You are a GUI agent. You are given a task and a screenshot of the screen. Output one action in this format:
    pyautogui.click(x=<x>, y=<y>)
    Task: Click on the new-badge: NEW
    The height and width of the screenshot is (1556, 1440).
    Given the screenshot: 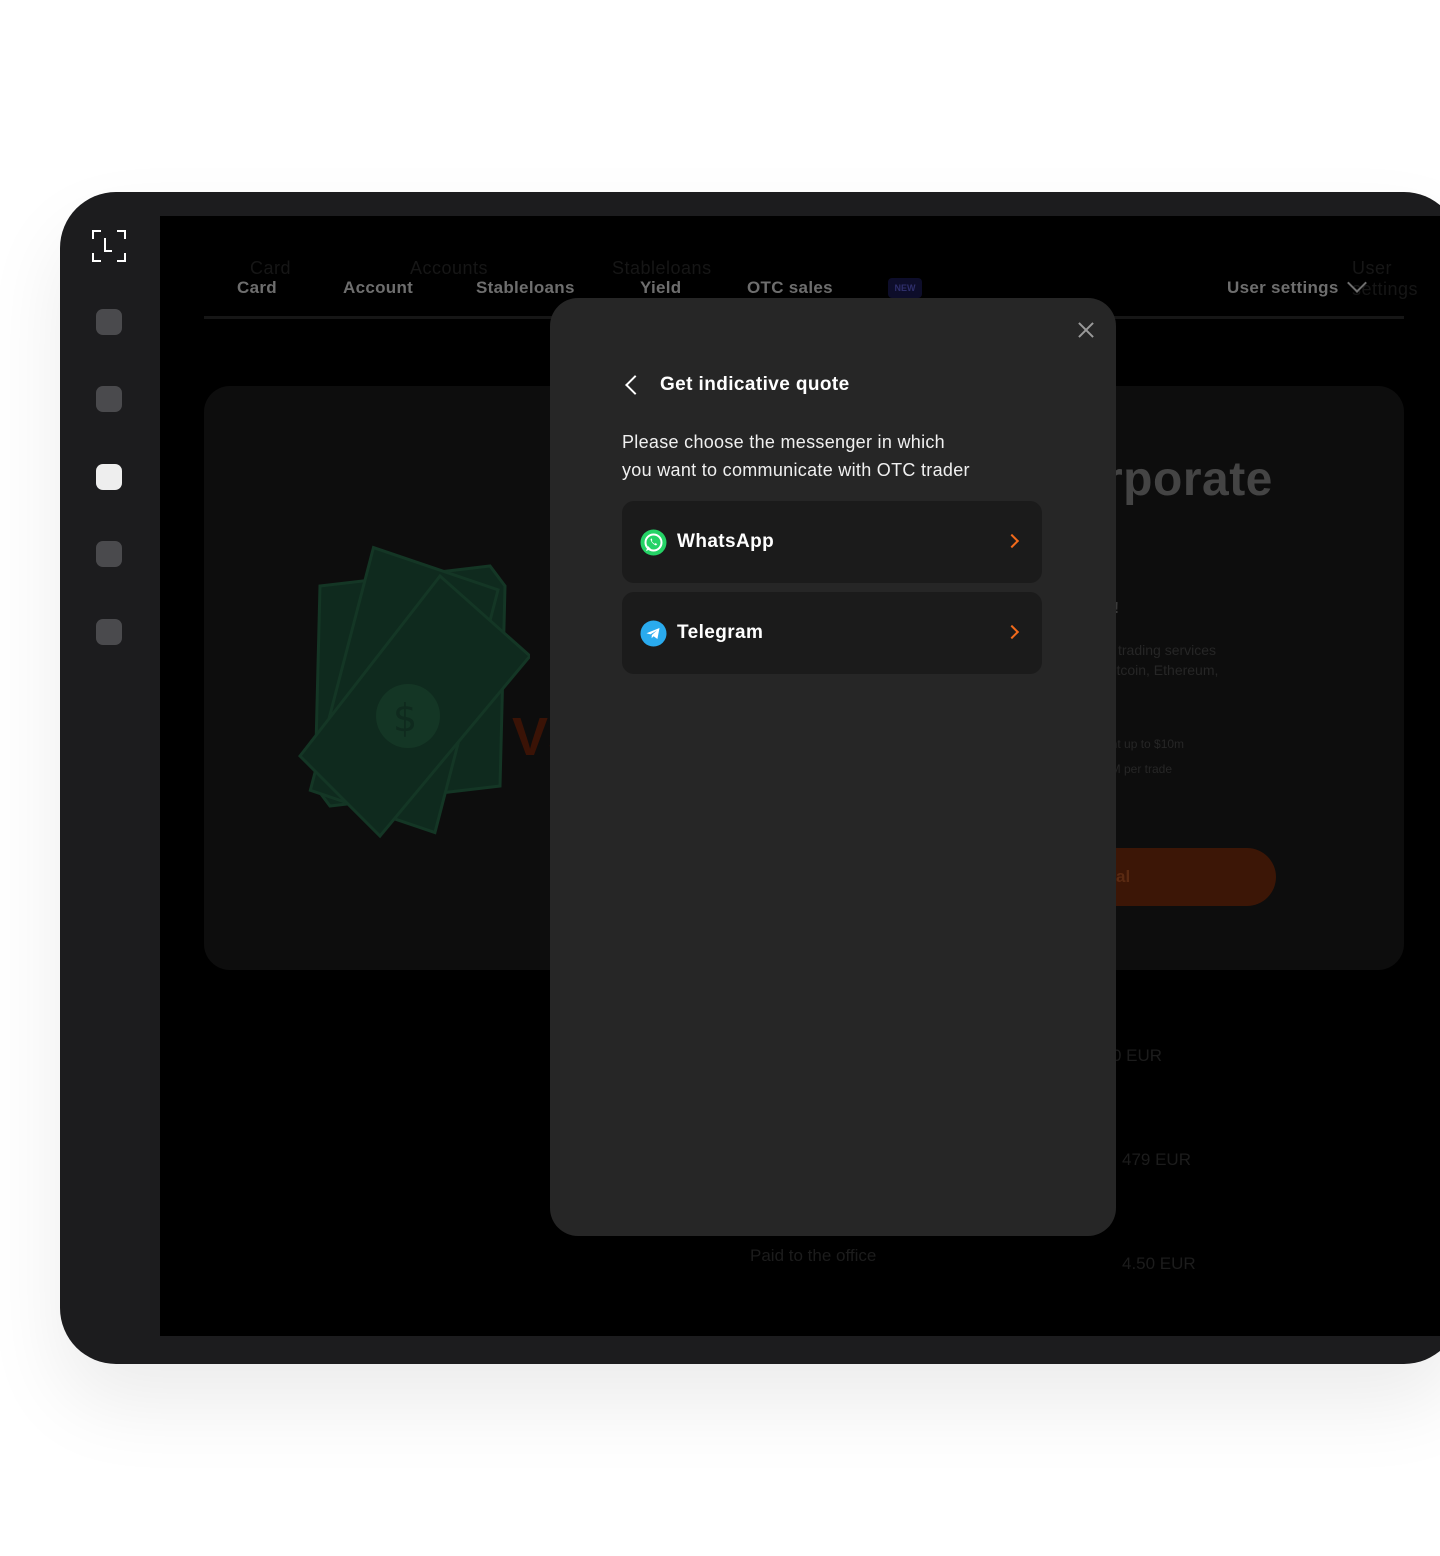 What is the action you would take?
    pyautogui.click(x=905, y=288)
    